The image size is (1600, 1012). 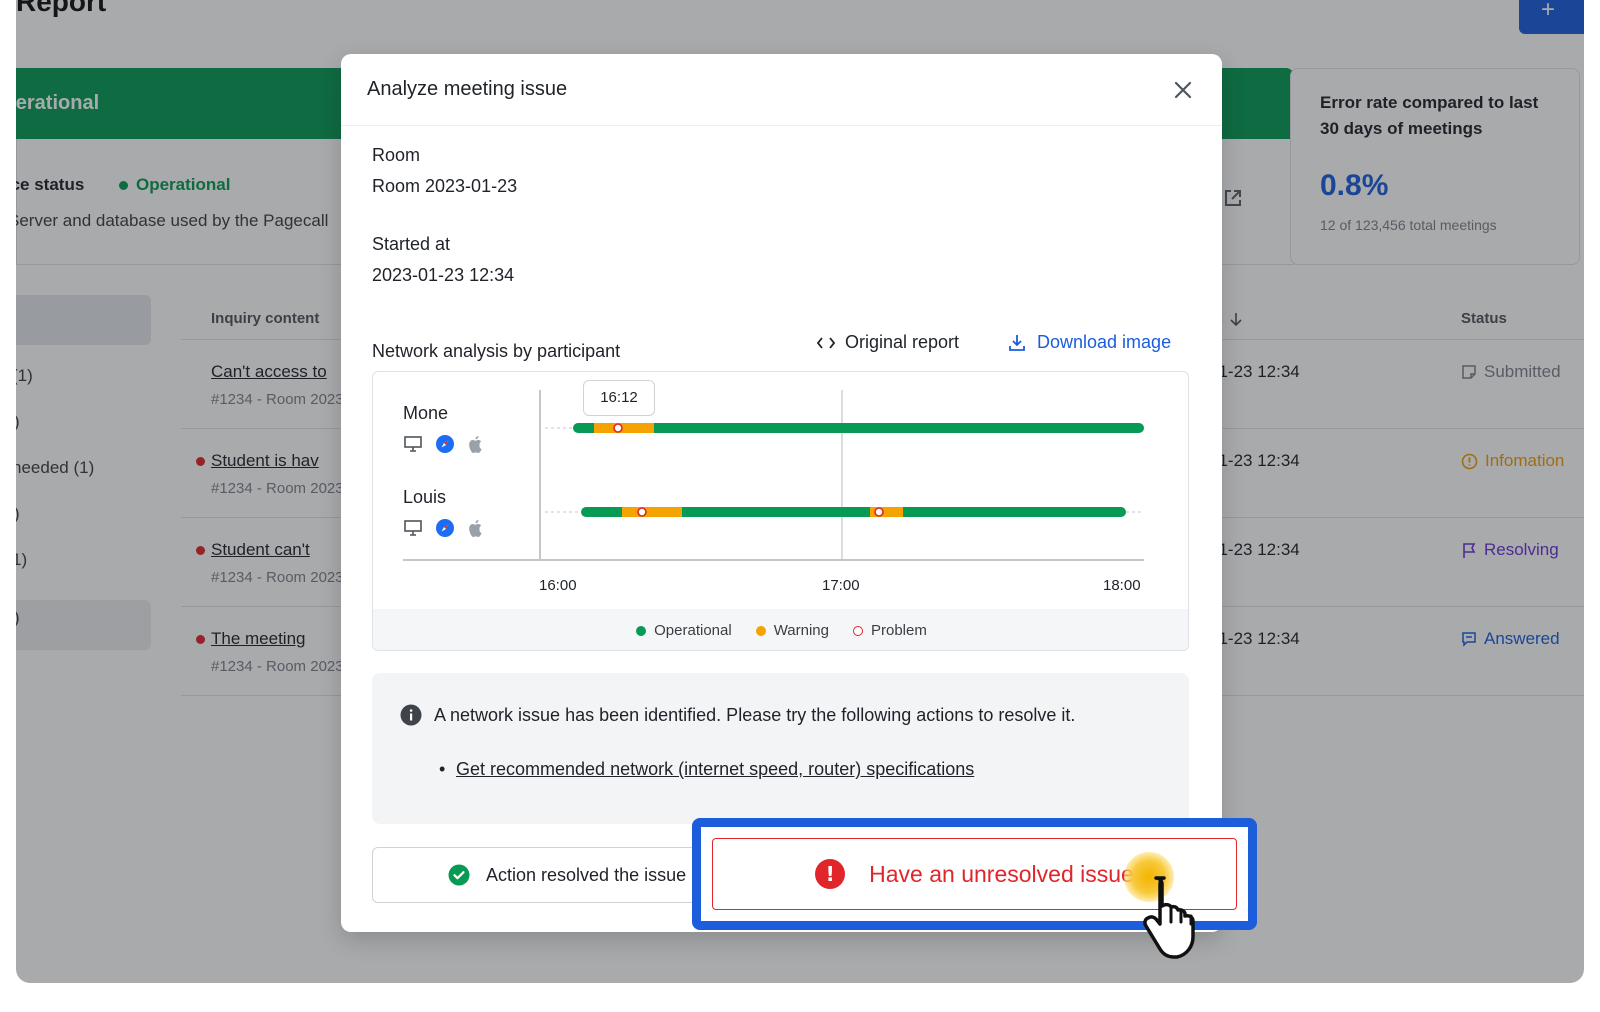 I want to click on original-report-label: Original report, so click(x=902, y=342).